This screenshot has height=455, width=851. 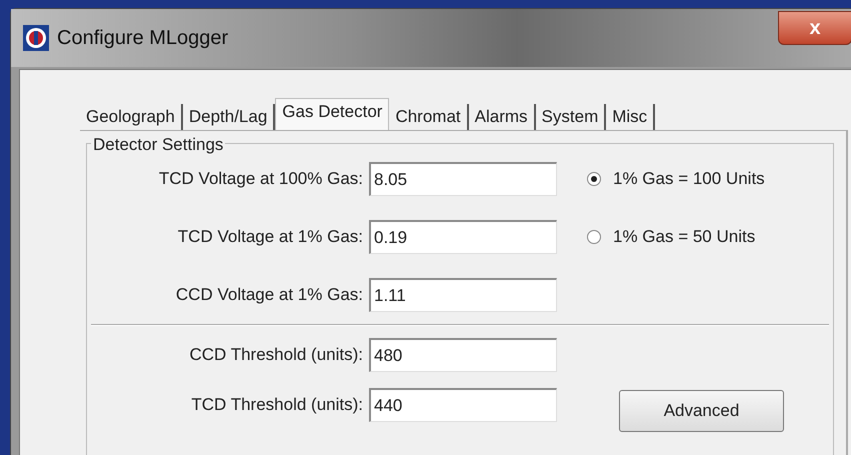 What do you see at coordinates (676, 179) in the screenshot?
I see `radio-option: 1% Gas = 100 Units` at bounding box center [676, 179].